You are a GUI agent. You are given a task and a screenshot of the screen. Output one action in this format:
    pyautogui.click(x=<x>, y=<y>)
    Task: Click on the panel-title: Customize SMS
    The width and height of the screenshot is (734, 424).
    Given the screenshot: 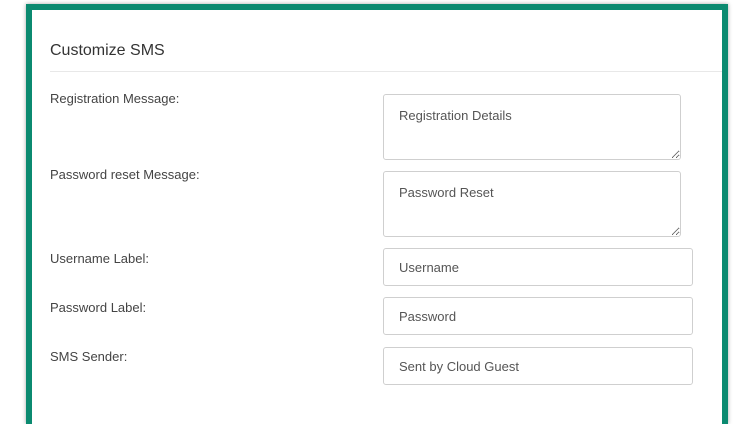 What is the action you would take?
    pyautogui.click(x=107, y=50)
    